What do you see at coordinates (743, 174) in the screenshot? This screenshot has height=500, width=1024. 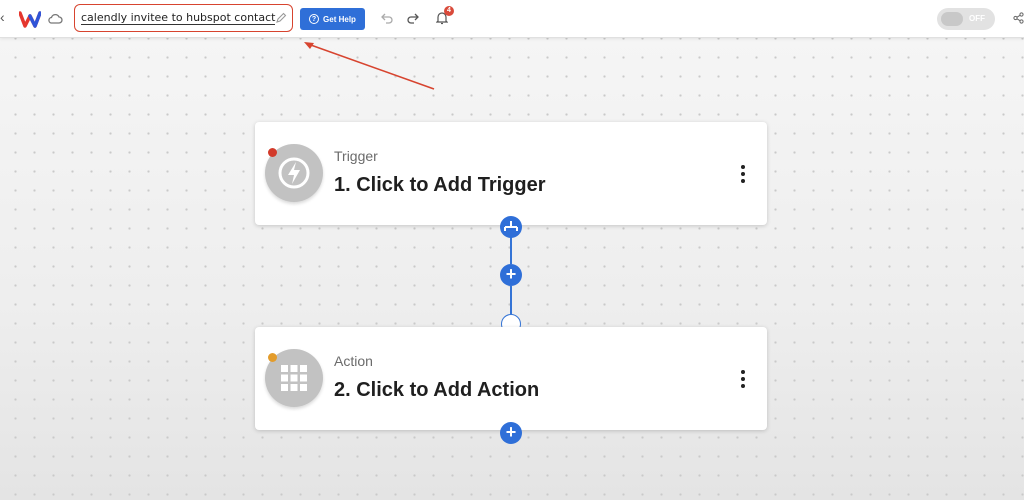 I see `trigger-more-icon` at bounding box center [743, 174].